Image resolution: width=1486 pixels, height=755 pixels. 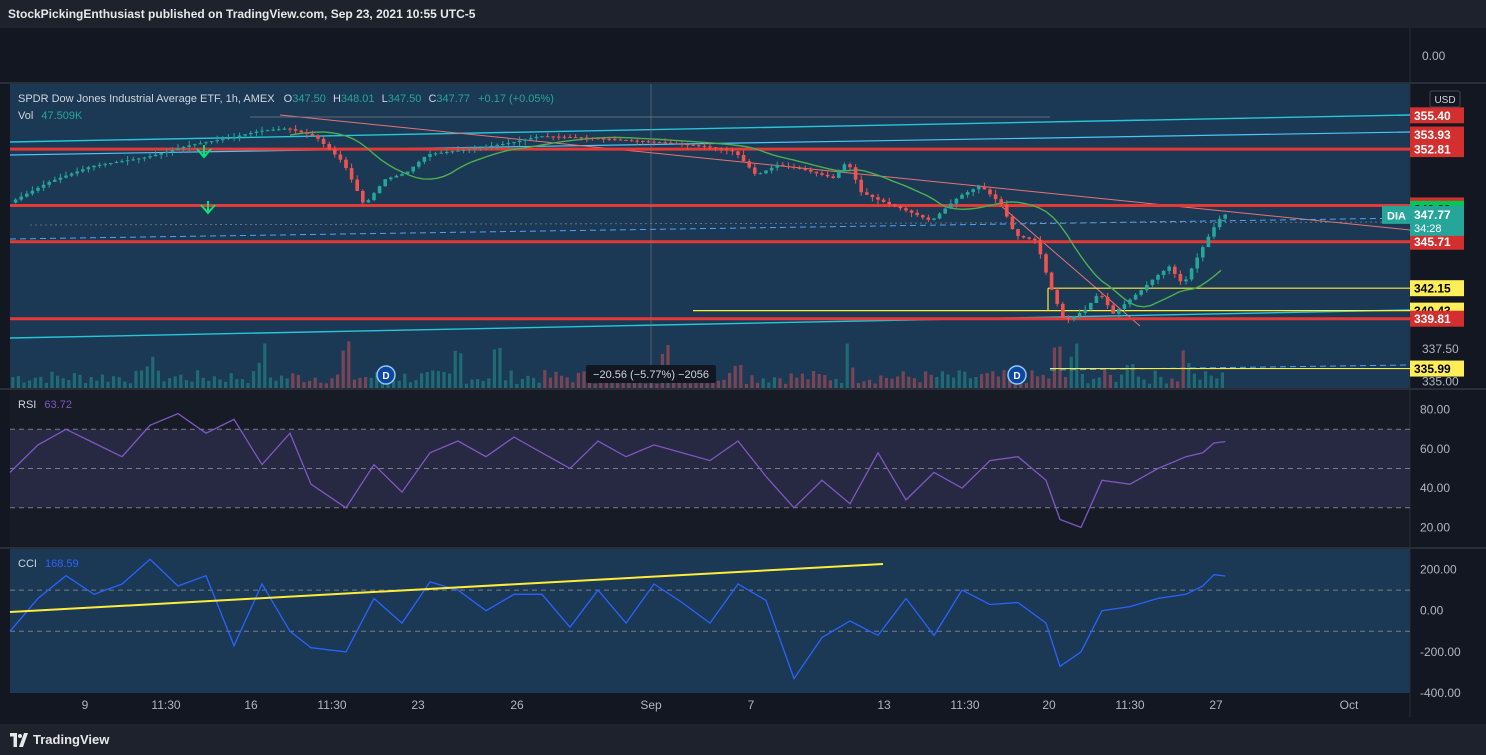 I want to click on x-tick-label: 9, so click(x=85, y=705).